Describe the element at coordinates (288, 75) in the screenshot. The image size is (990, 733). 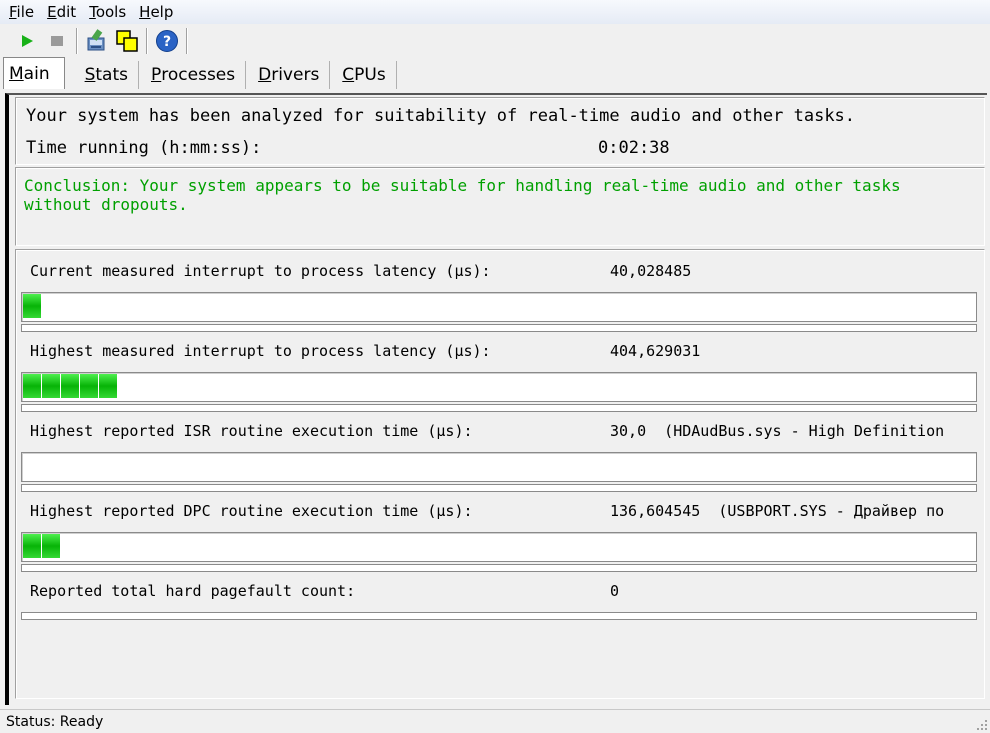
I see `tab-drivers: Drivers` at that location.